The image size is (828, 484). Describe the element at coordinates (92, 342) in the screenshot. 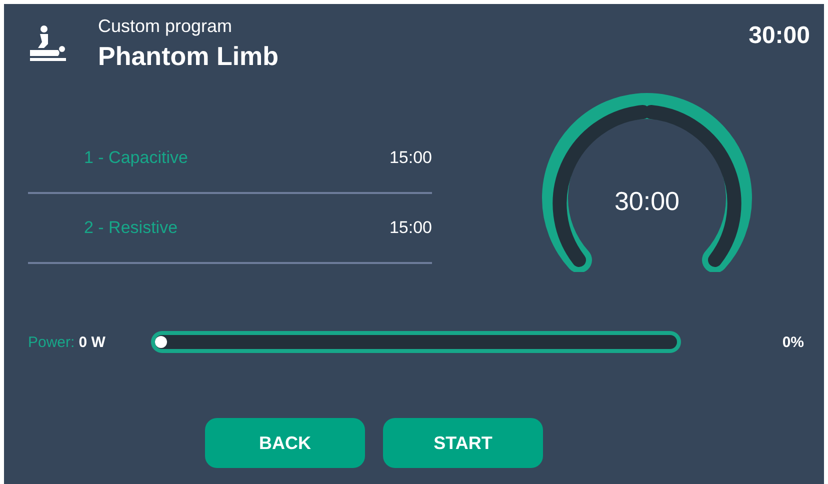

I see `power-value: 0 W` at that location.